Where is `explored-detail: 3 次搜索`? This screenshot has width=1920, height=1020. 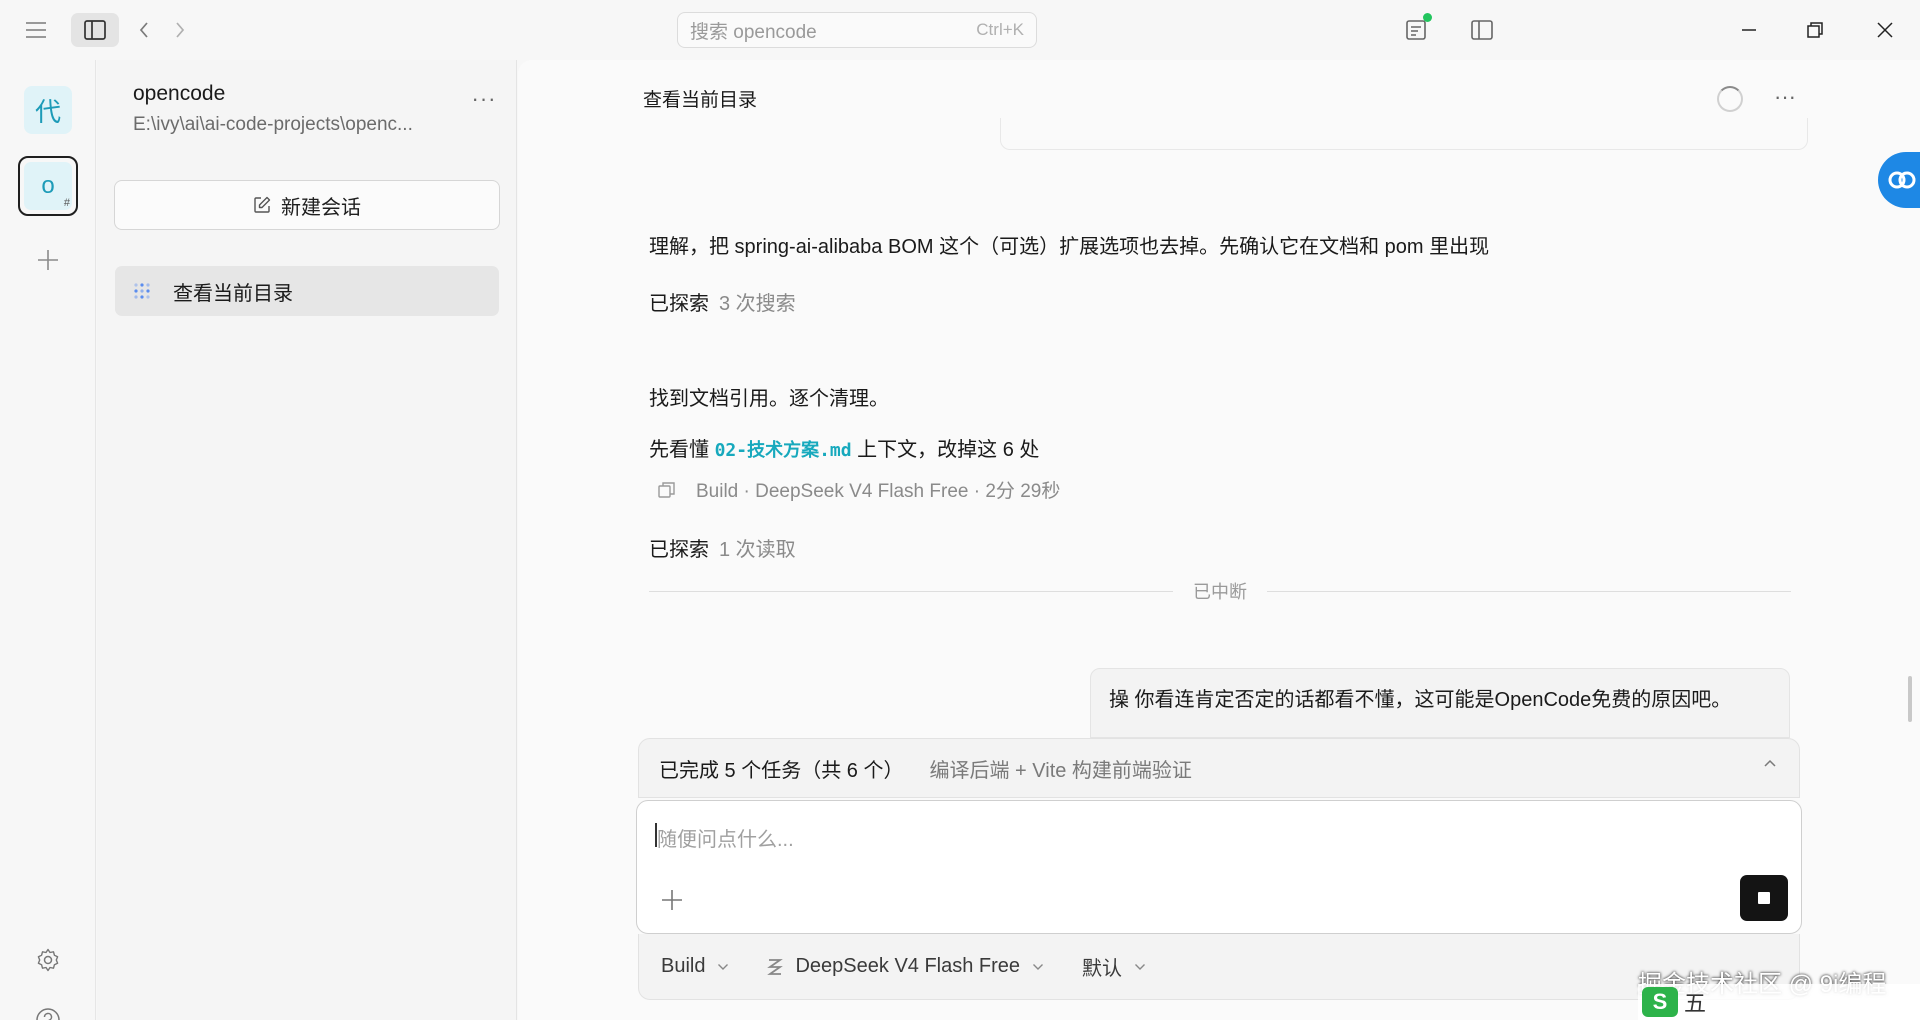
explored-detail: 3 次搜索 is located at coordinates (757, 304).